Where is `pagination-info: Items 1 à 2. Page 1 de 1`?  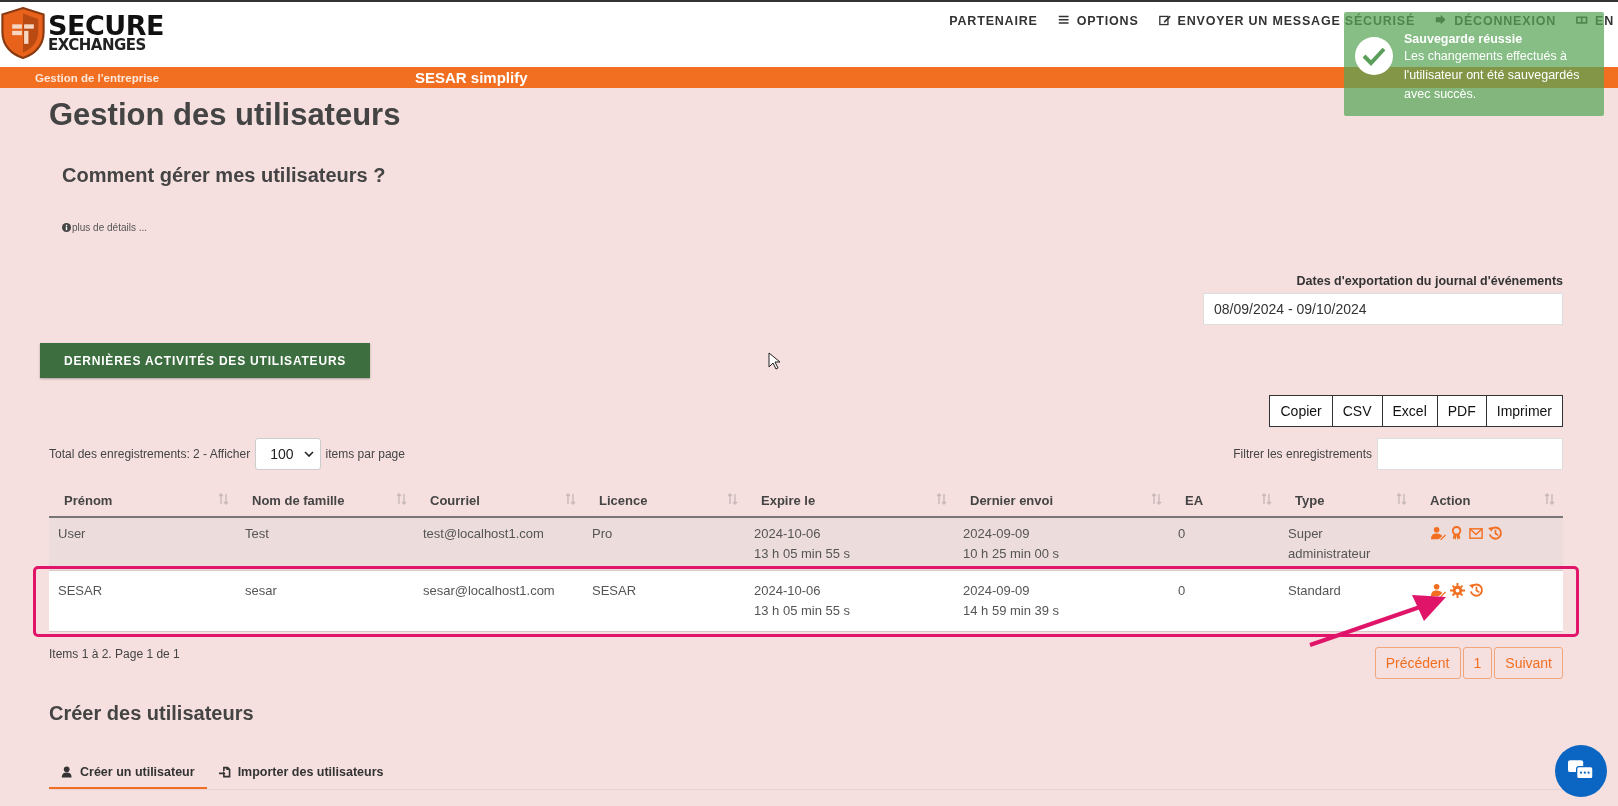
pagination-info: Items 1 à 2. Page 1 de 1 is located at coordinates (114, 654).